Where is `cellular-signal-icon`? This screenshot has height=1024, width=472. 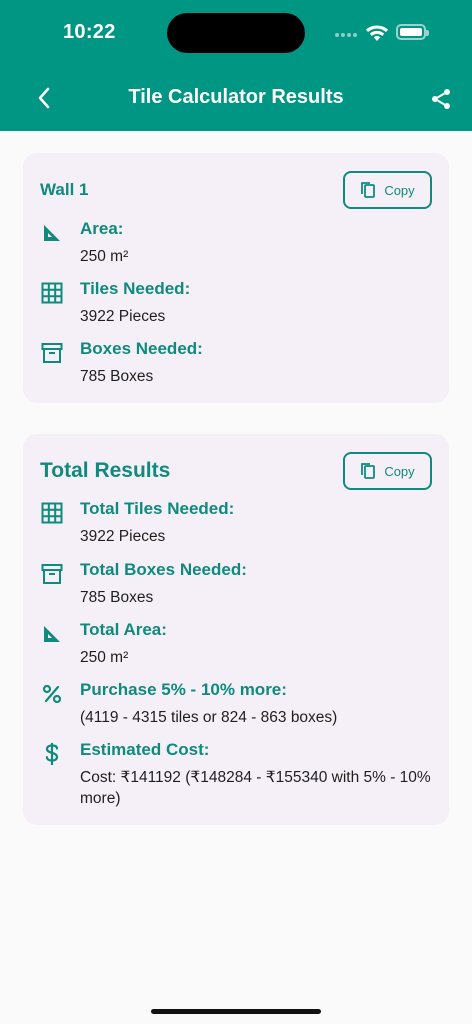
cellular-signal-icon is located at coordinates (346, 35).